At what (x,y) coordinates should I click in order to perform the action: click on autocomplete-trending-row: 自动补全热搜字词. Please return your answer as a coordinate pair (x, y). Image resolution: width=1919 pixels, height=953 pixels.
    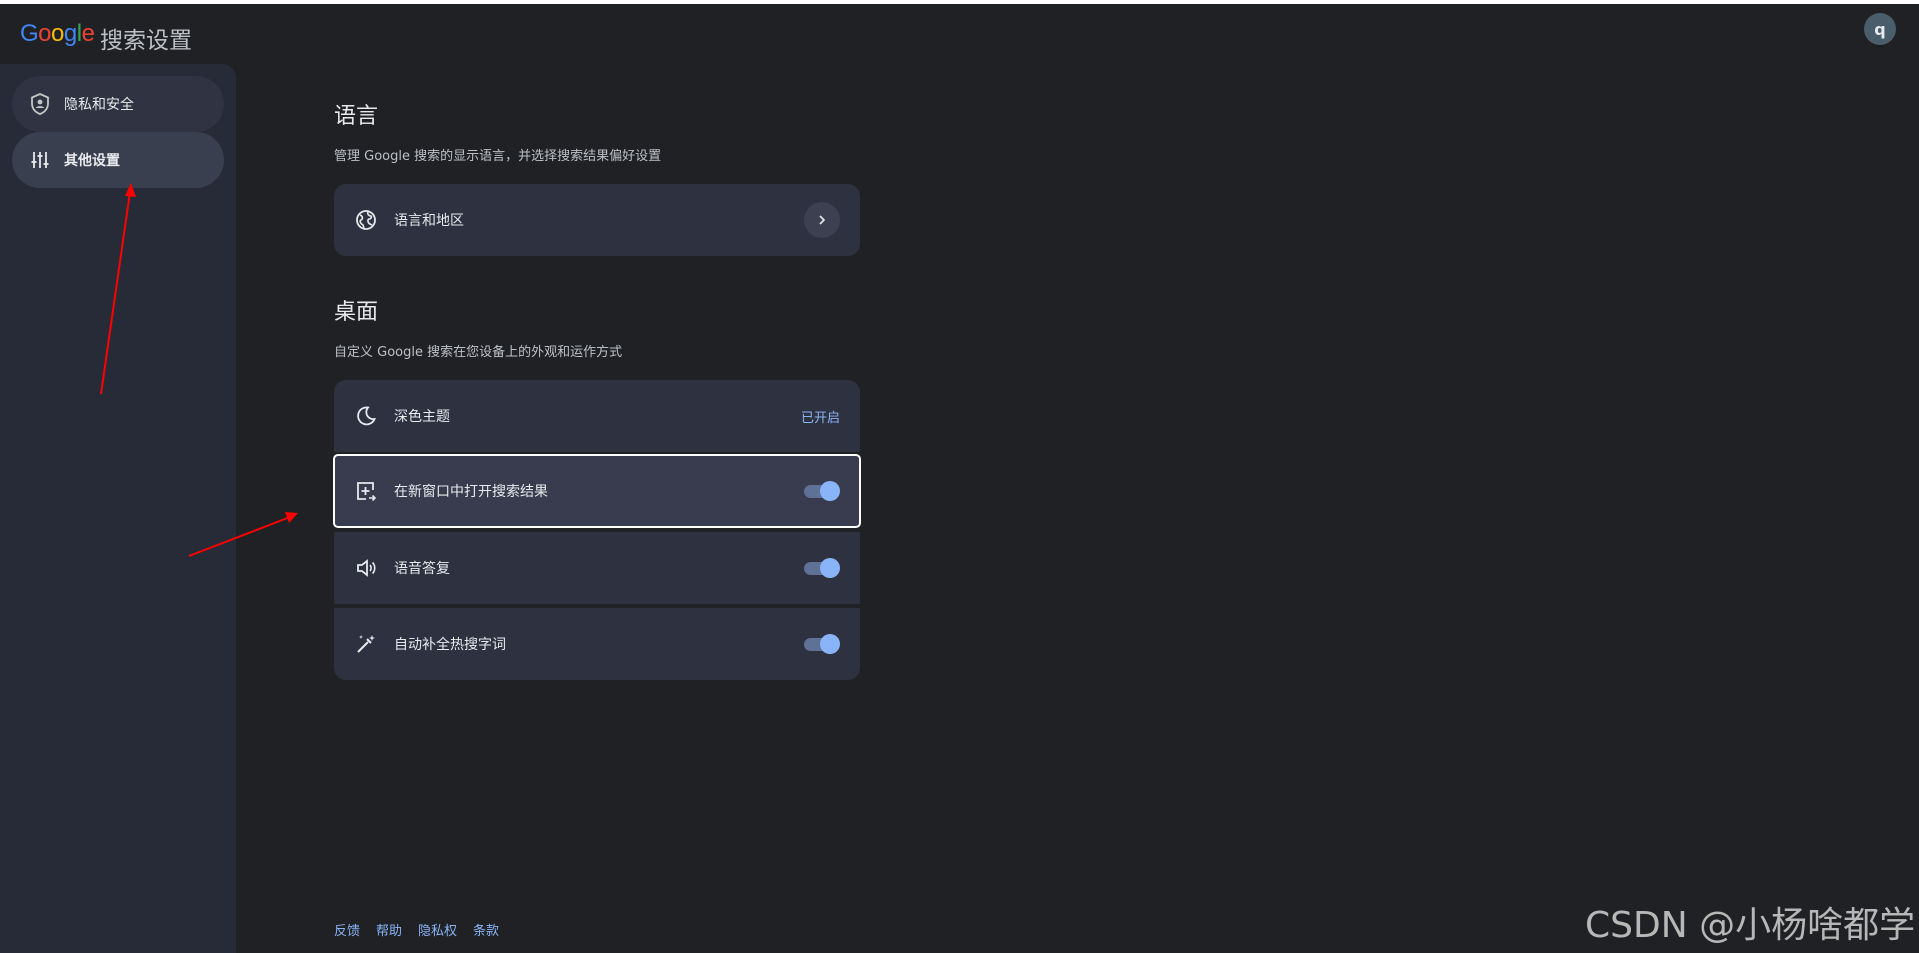
    Looking at the image, I should click on (597, 644).